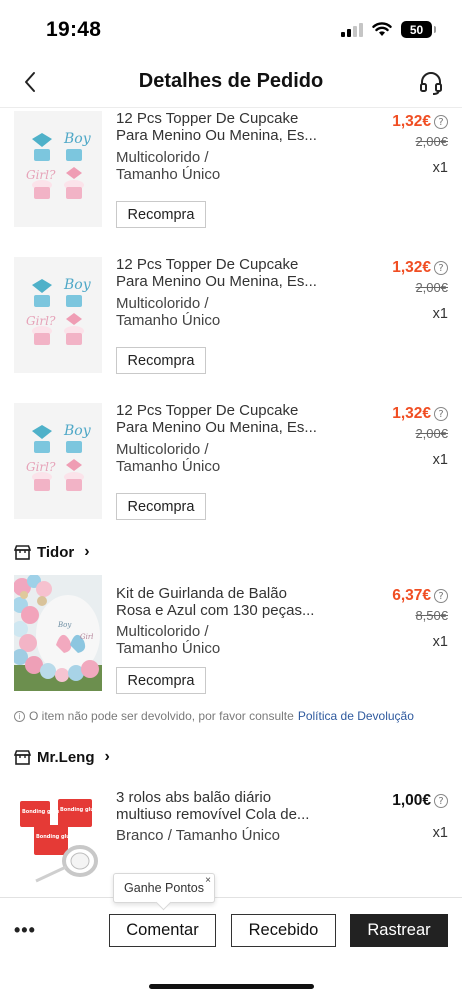  What do you see at coordinates (231, 81) in the screenshot?
I see `page-title: Detalhes de Pedido` at bounding box center [231, 81].